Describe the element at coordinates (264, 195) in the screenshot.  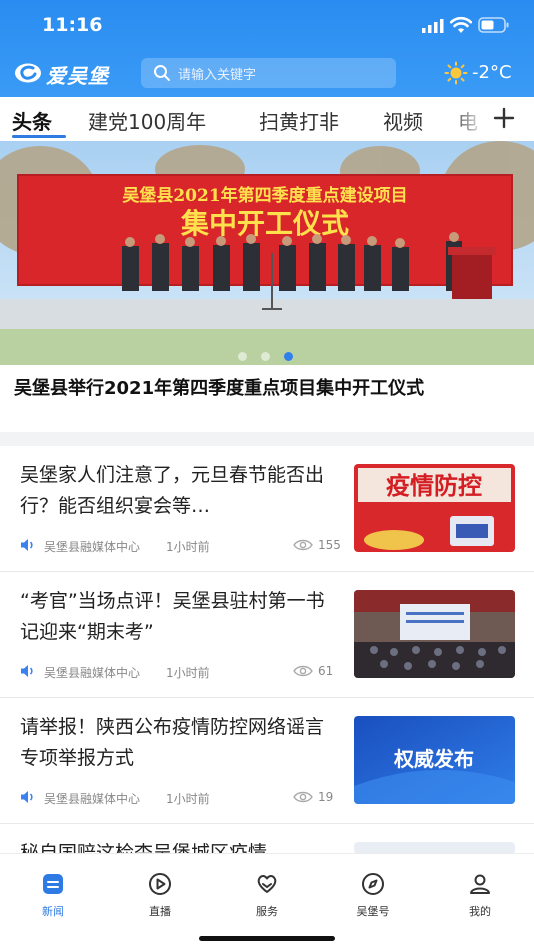
I see `banner-sign-line1: 吴堡县2021年第四季度重点建设项目` at that location.